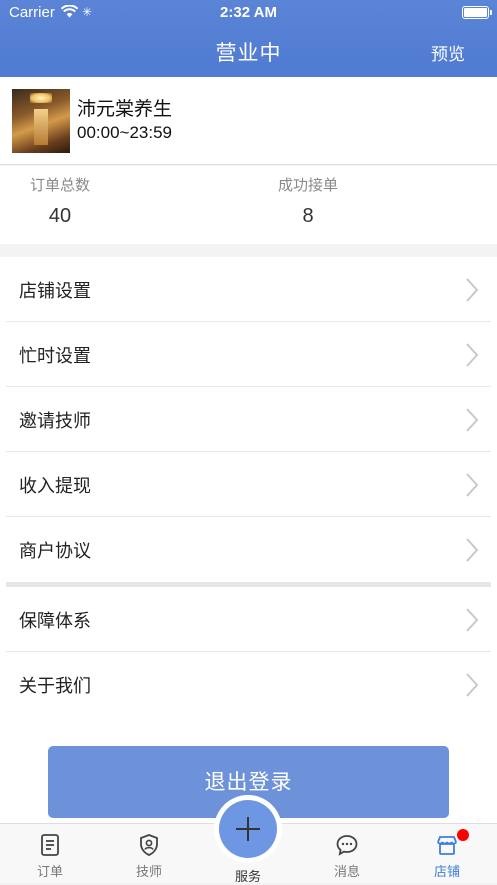 The image size is (497, 885). What do you see at coordinates (447, 845) in the screenshot?
I see `store-icon` at bounding box center [447, 845].